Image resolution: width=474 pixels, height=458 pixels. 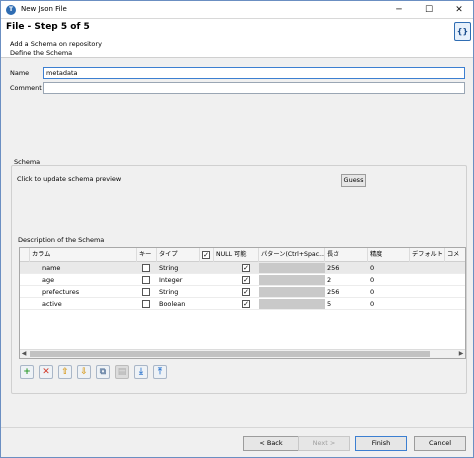 I want to click on paste-icon: ▤, so click(x=122, y=372).